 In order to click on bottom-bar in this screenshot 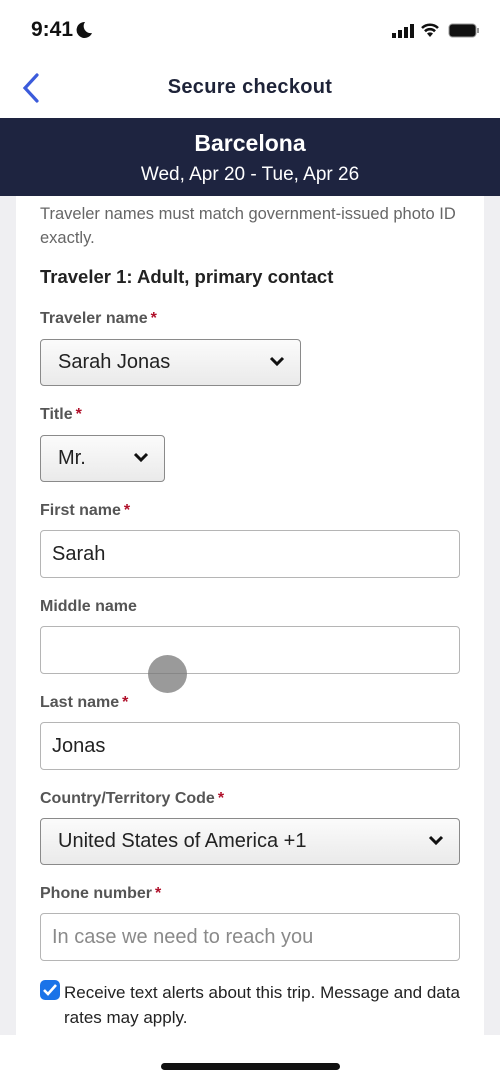, I will do `click(250, 1057)`.